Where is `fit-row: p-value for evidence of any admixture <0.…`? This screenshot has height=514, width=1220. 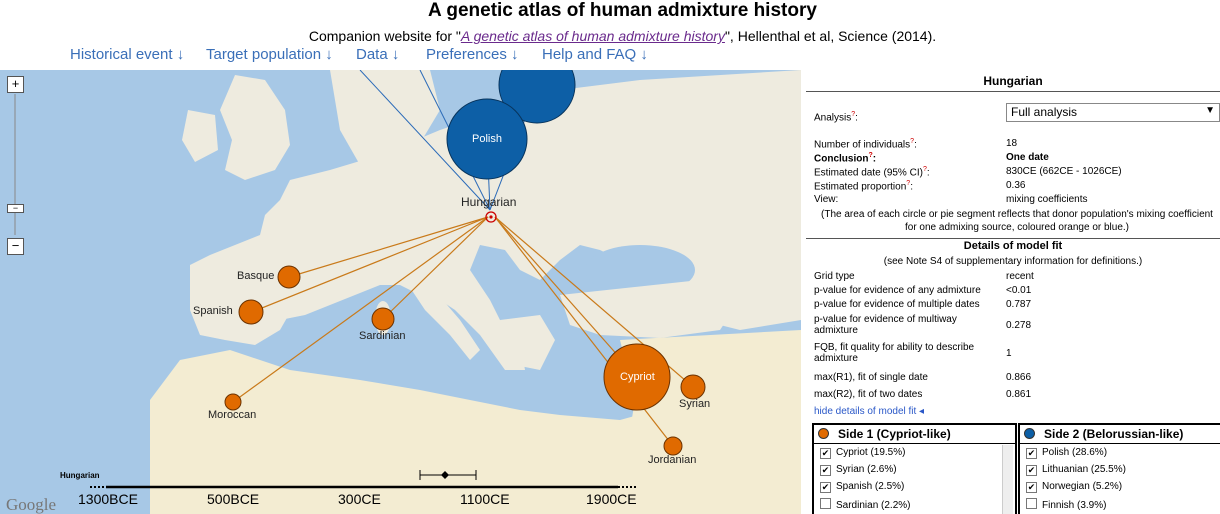 fit-row: p-value for evidence of any admixture <0.… is located at coordinates (923, 290).